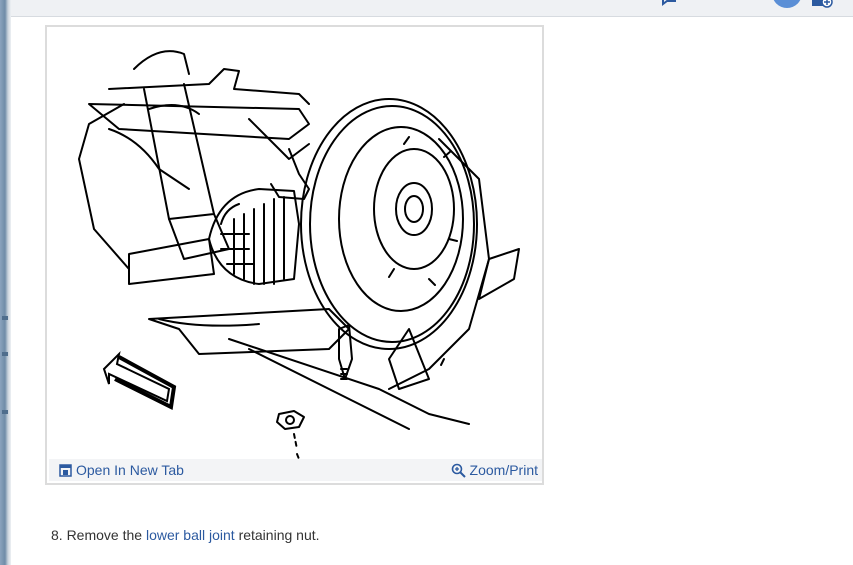 This screenshot has width=853, height=565. What do you see at coordinates (5, 282) in the screenshot?
I see `window-edge-strip` at bounding box center [5, 282].